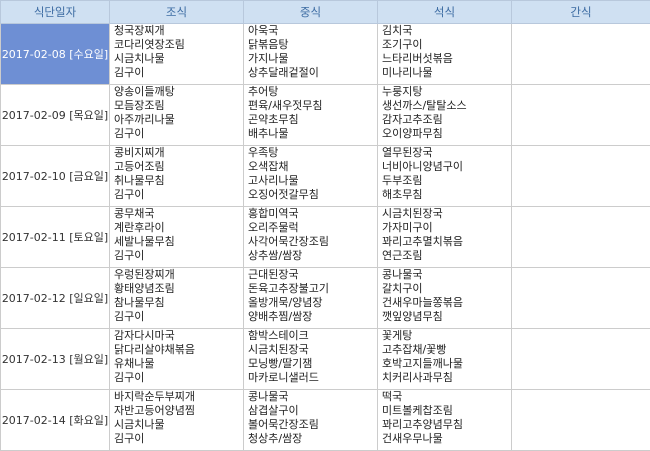 The image size is (650, 451). I want to click on lunch-cell: 콩나물국 삼겹살구이 볼어묵간장조림 청상추/쌈장, so click(310, 420).